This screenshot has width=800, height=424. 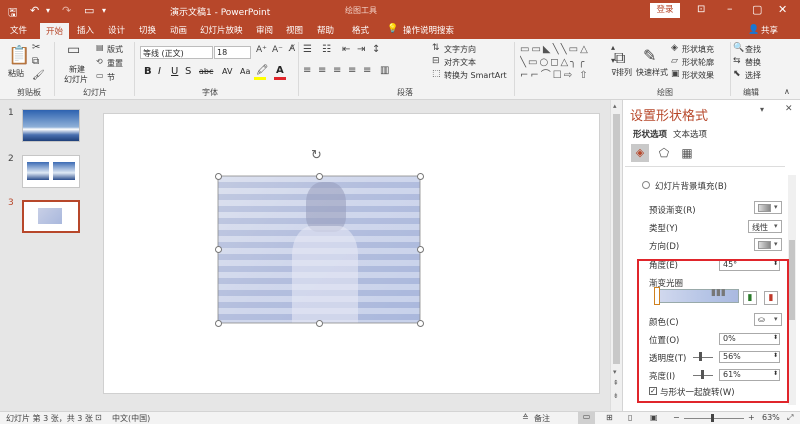 I want to click on zoom-slider-thumb, so click(x=712, y=418).